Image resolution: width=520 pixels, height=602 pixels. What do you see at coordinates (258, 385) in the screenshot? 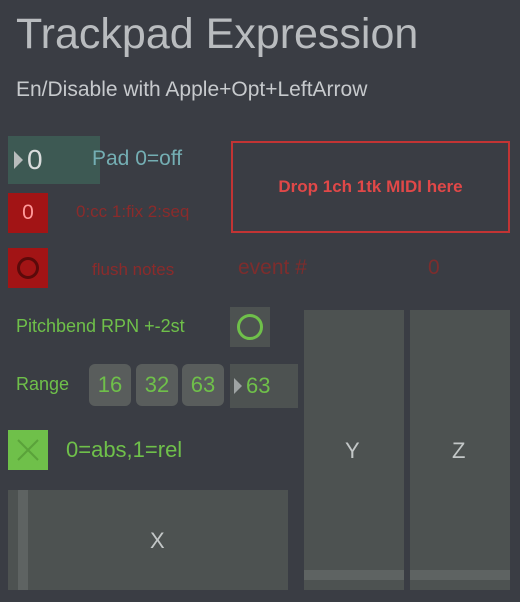
I see `range-number-value: 63` at bounding box center [258, 385].